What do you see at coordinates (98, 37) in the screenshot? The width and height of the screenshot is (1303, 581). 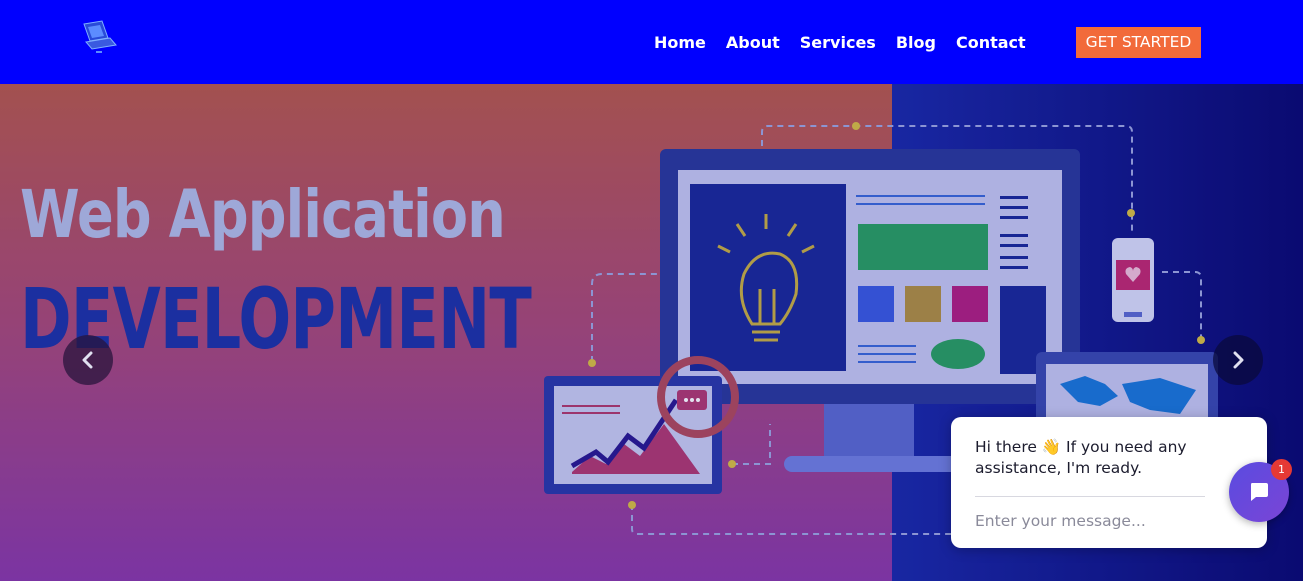 I see `laptop-logo-icon` at bounding box center [98, 37].